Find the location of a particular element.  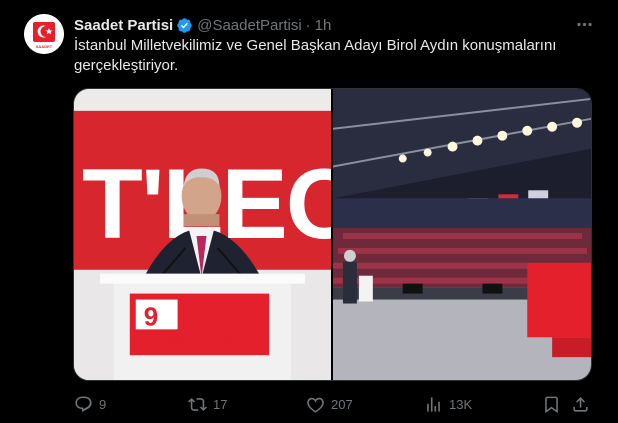

avatar-label: SAADET is located at coordinates (44, 46).